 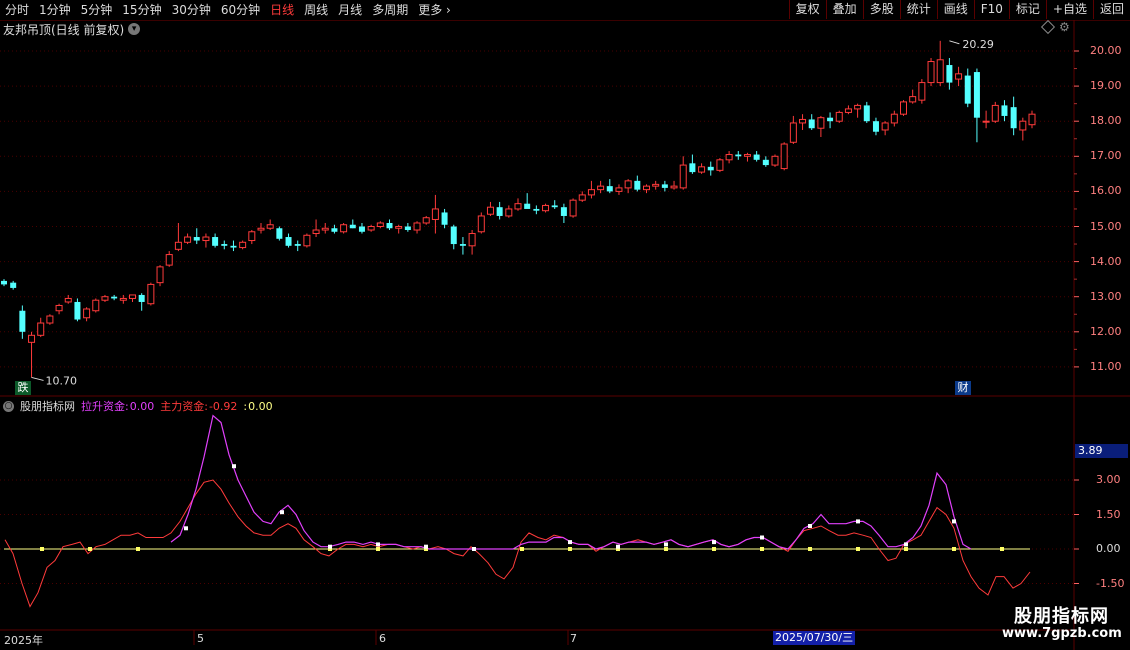 What do you see at coordinates (260, 406) in the screenshot?
I see `series3-value: 0.00` at bounding box center [260, 406].